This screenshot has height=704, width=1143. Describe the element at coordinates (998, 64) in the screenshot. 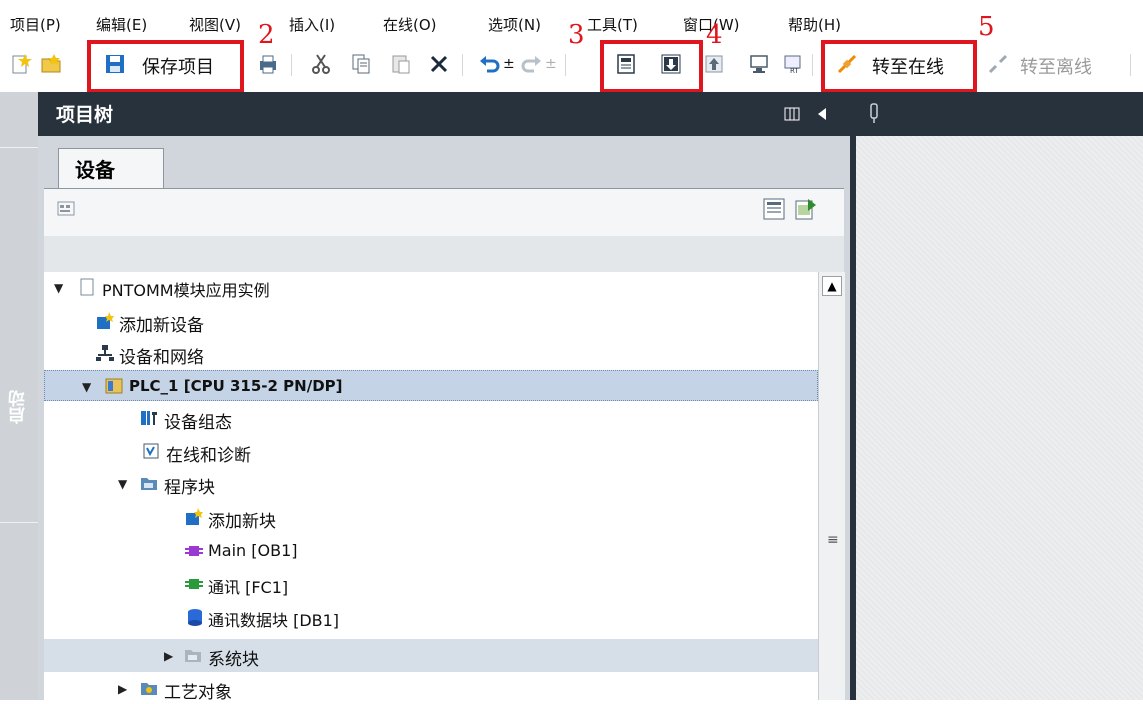

I see `go-offline-icon` at that location.